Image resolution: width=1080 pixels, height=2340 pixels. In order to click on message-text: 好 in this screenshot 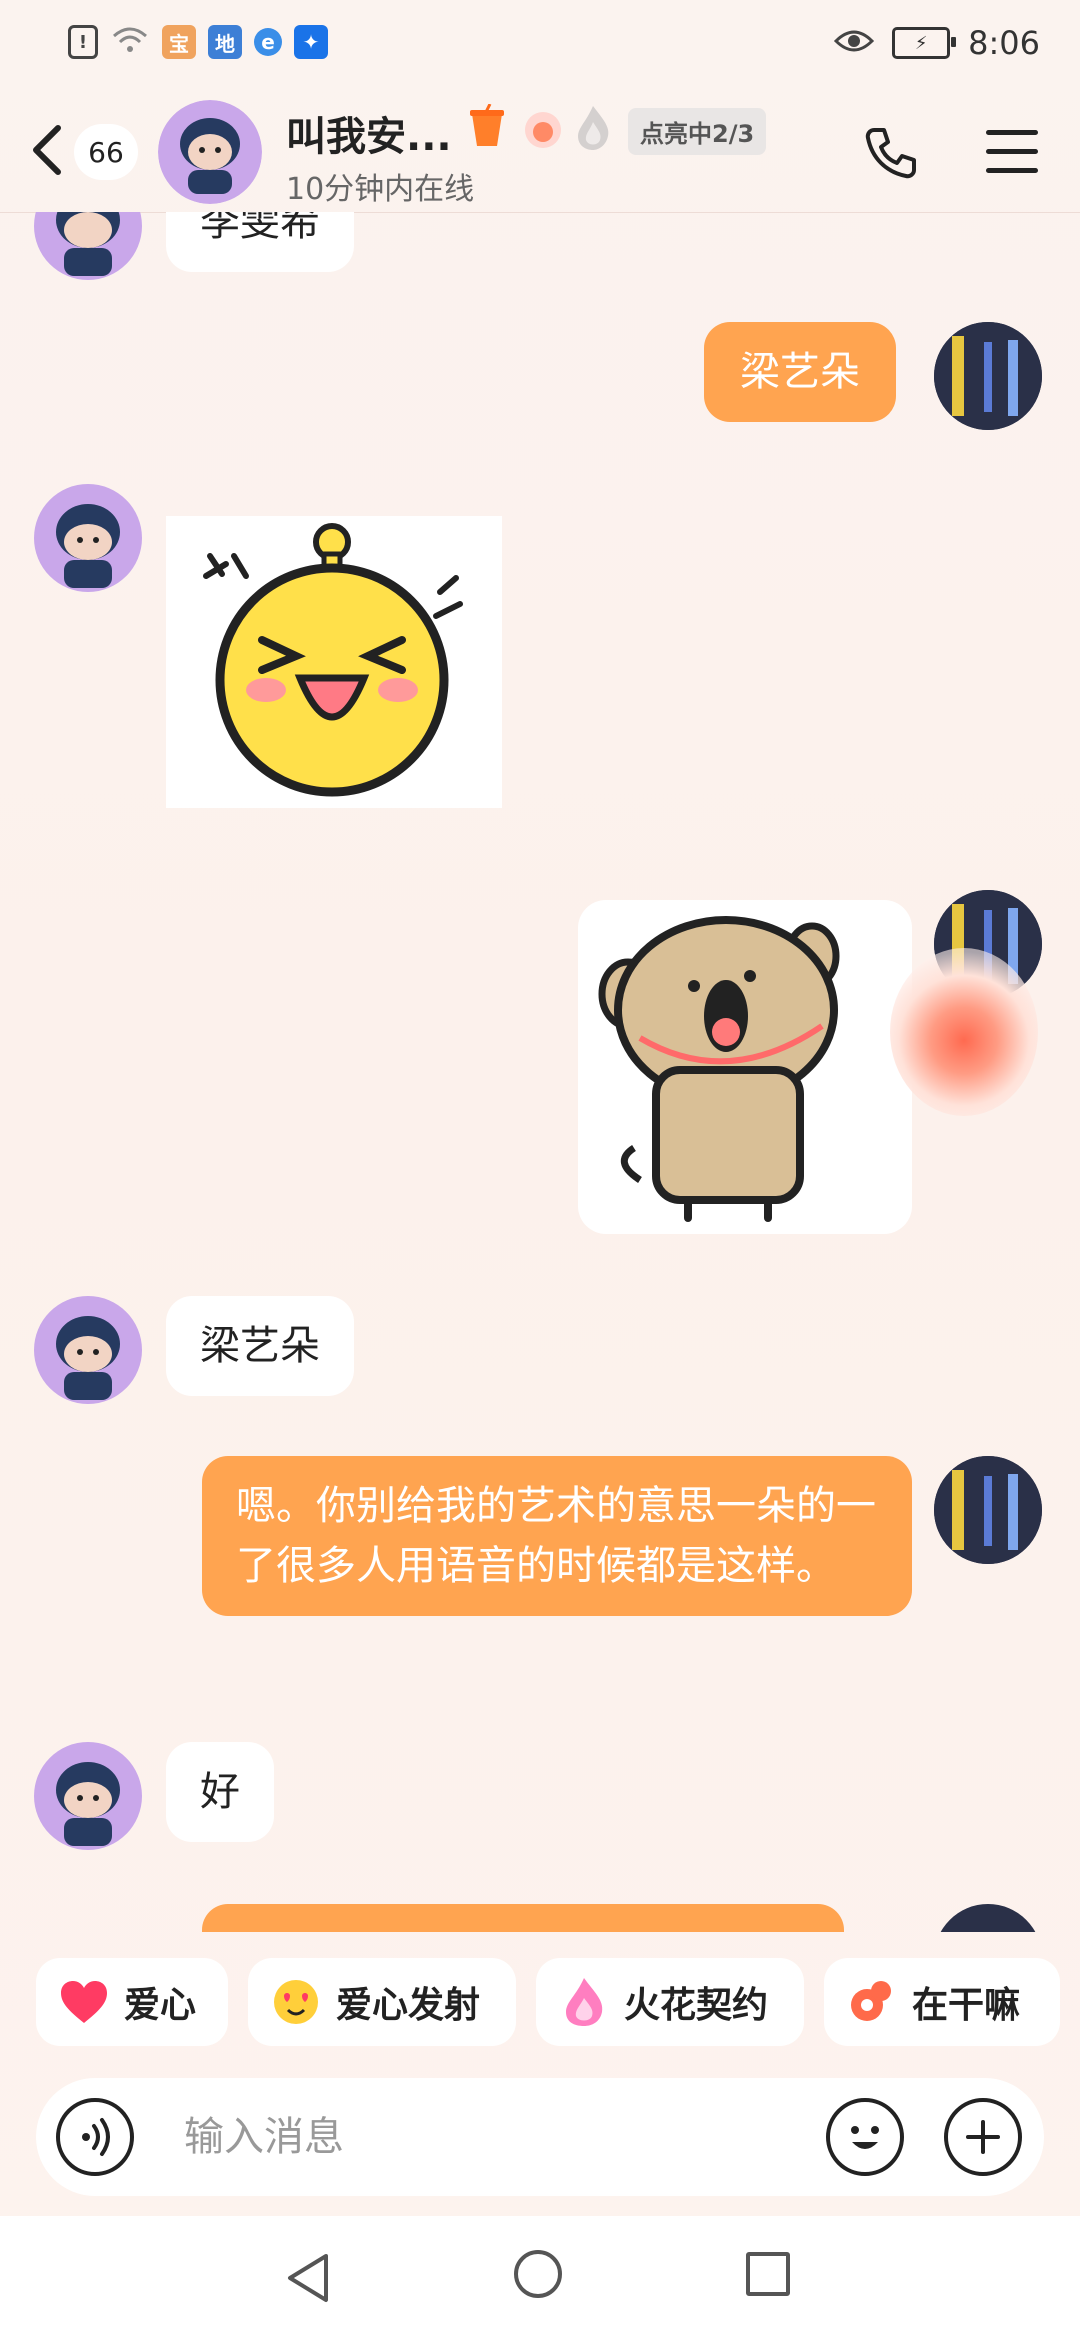, I will do `click(220, 1792)`.